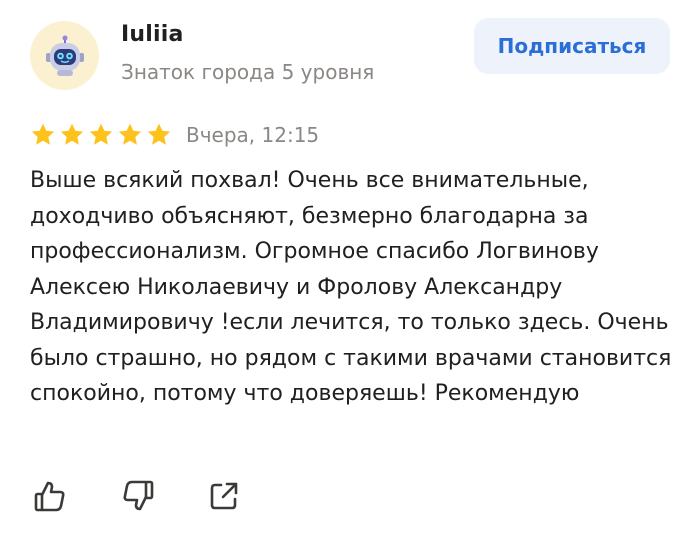 The width and height of the screenshot is (700, 544). I want to click on review-date: Вчера, 12:15, so click(253, 135).